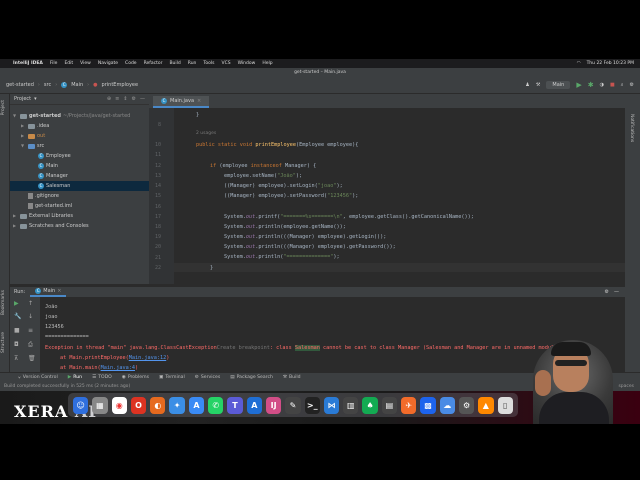 The height and width of the screenshot is (480, 640). Describe the element at coordinates (43, 216) in the screenshot. I see `tree-item-external-libraries: ▶ External Libraries` at that location.